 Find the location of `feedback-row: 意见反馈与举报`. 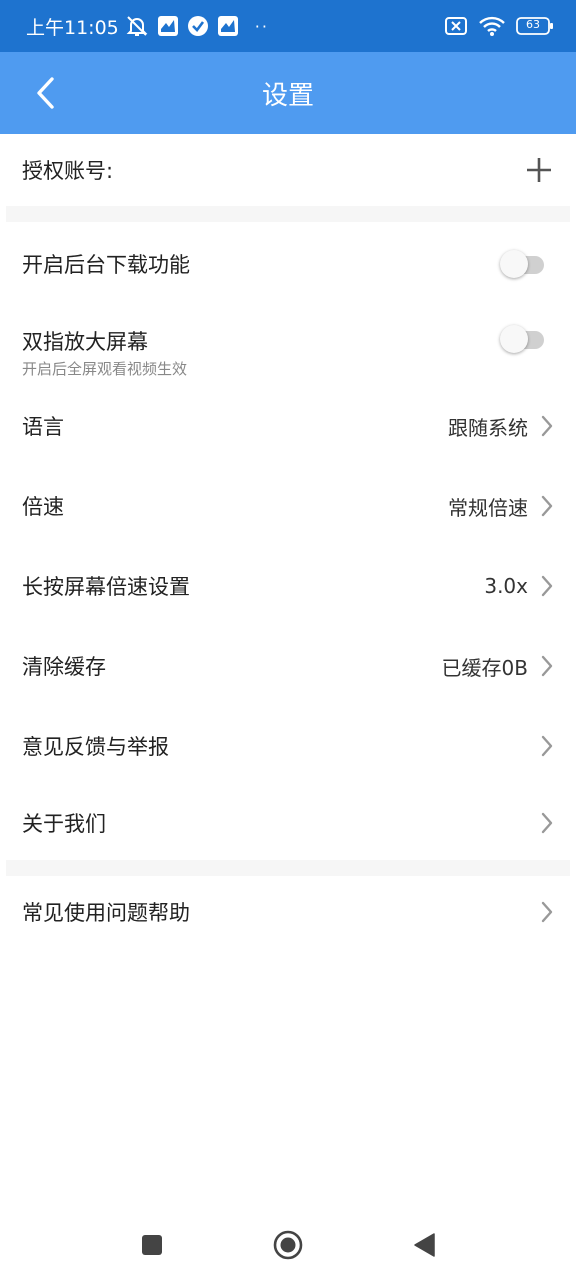

feedback-row: 意见反馈与举报 is located at coordinates (288, 746).